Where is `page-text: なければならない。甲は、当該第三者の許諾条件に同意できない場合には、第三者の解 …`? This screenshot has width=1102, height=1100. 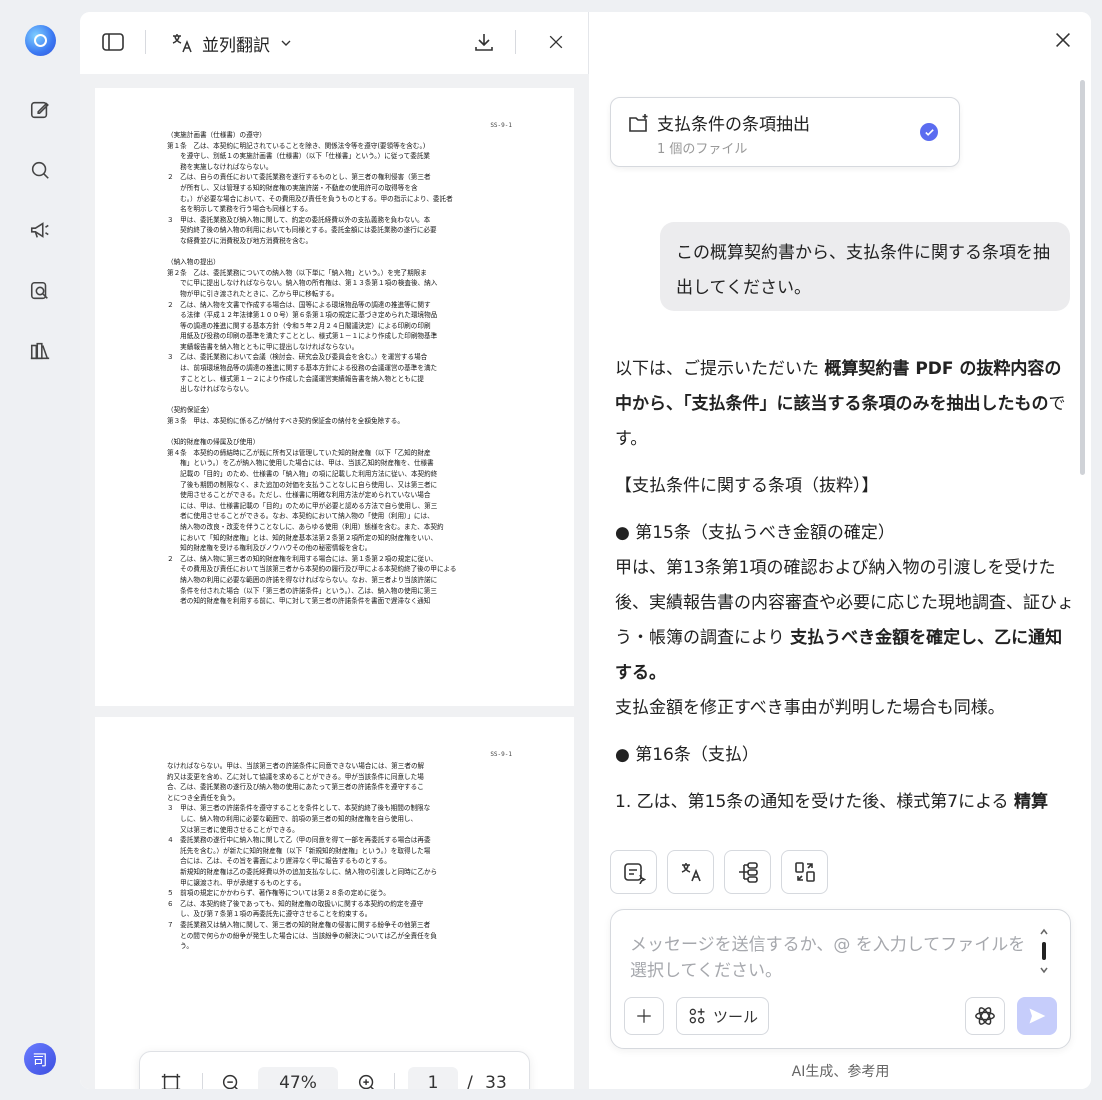 page-text: なければならない。甲は、当該第三者の許諾条件に同意できない場合には、第三者の解 … is located at coordinates (302, 856).